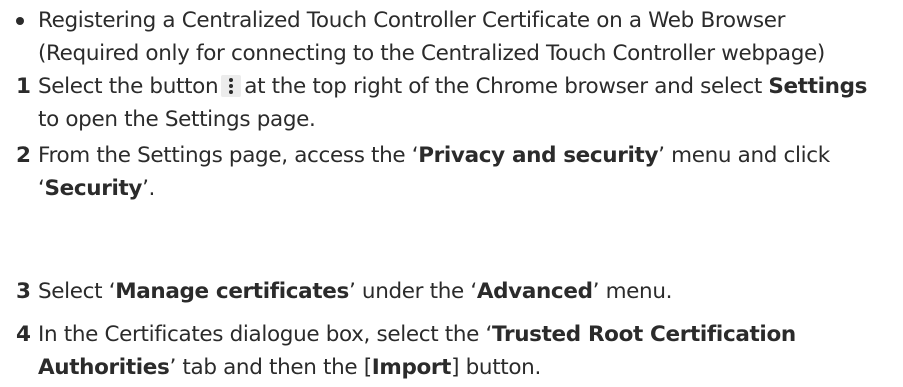 Image resolution: width=903 pixels, height=387 pixels. I want to click on security-term: Security, so click(93, 188).